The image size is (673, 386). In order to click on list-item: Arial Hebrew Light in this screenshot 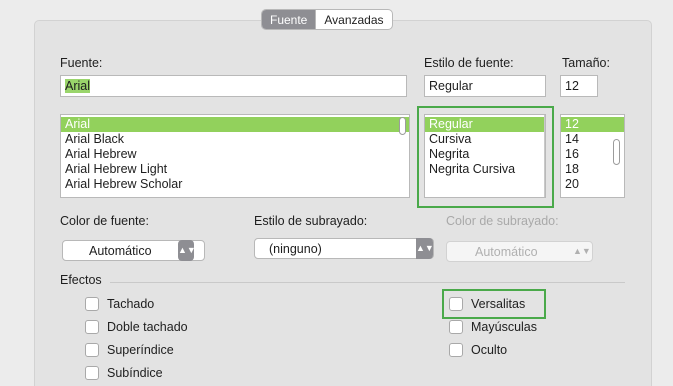, I will do `click(235, 169)`.